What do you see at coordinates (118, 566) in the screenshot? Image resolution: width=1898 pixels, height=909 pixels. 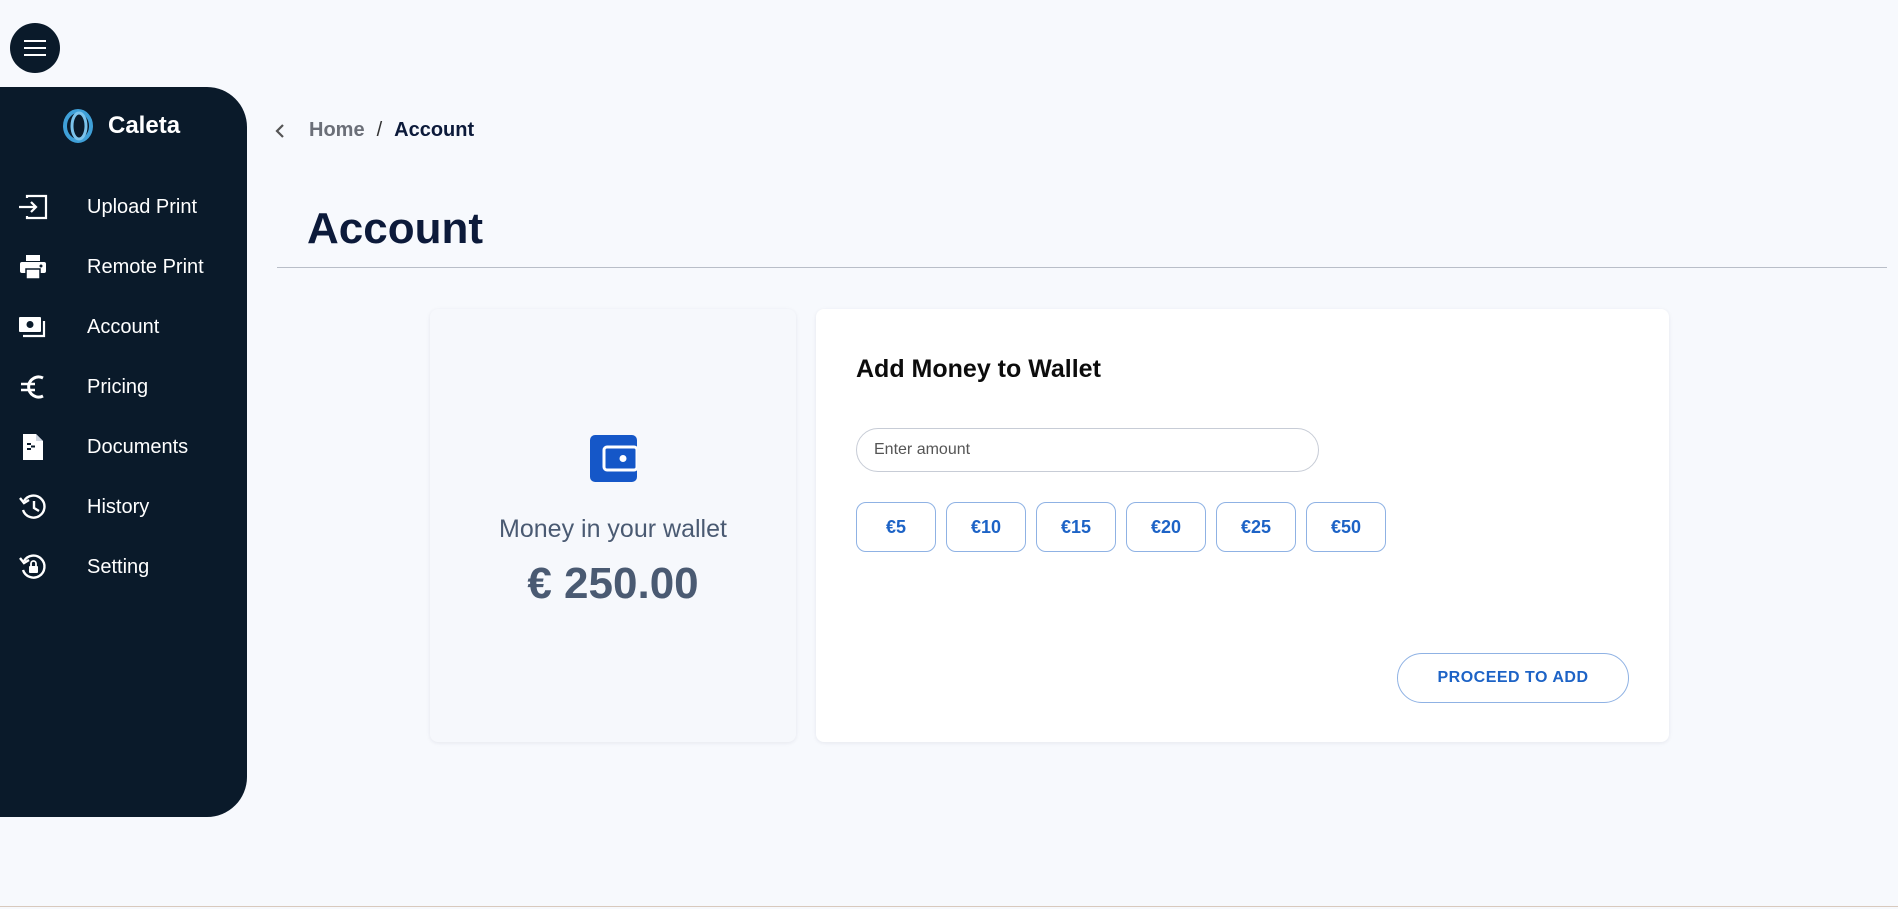 I see `sidebar-item-label: Setting` at bounding box center [118, 566].